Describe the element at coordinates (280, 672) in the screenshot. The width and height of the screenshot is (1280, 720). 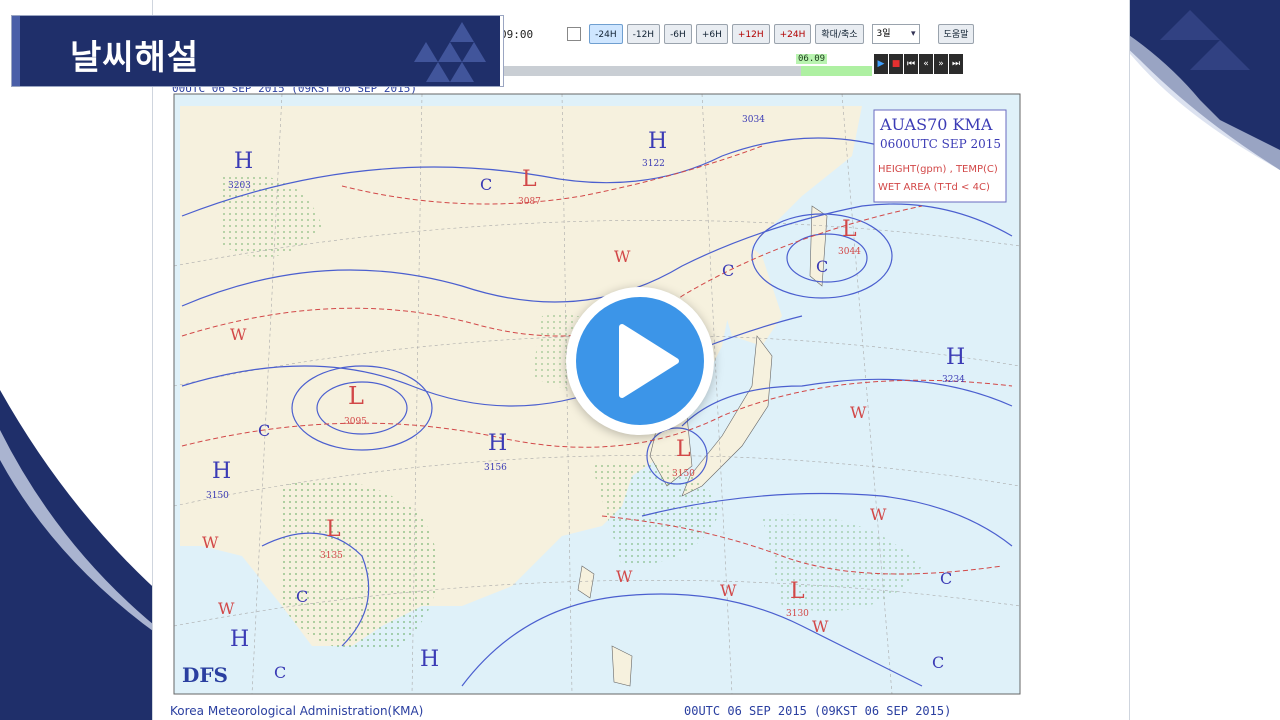
I see `cold-8: C` at that location.